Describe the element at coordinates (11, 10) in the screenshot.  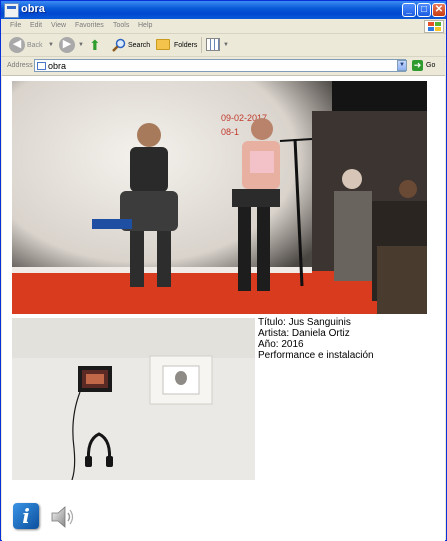
I see `window-icon` at that location.